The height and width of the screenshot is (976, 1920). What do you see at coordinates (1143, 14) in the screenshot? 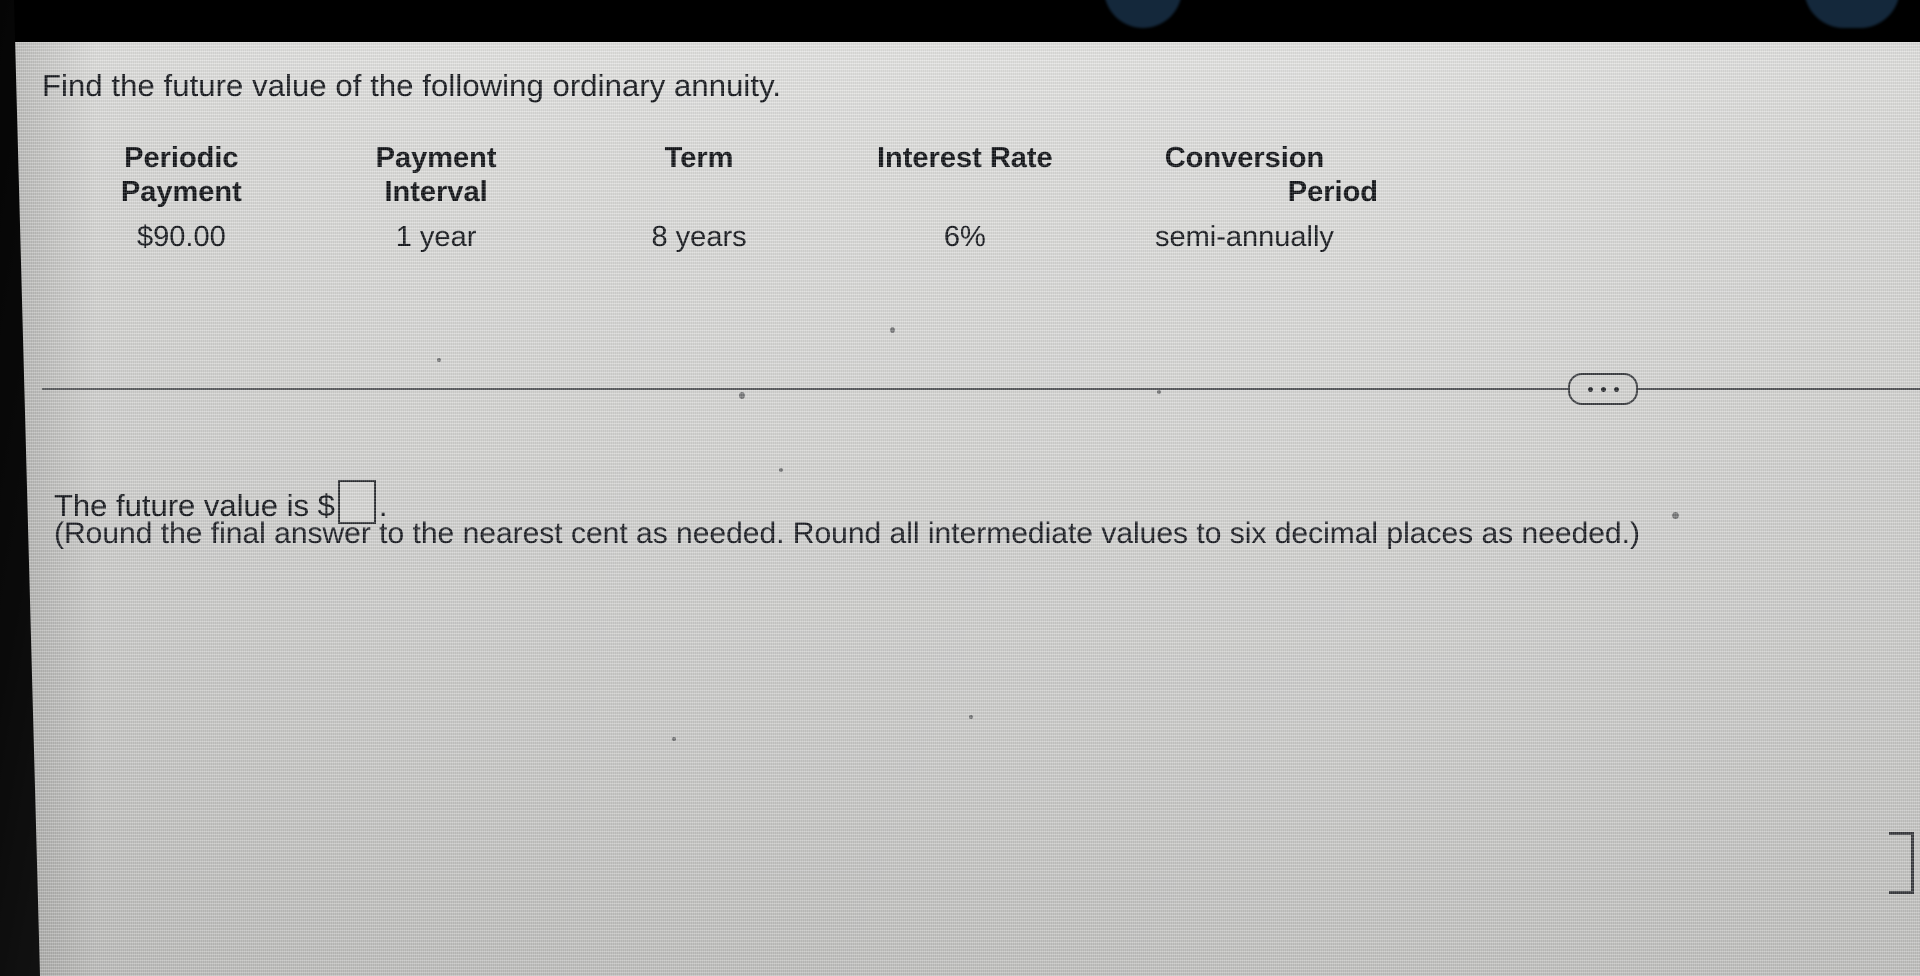
I see `header-ui-fragment-left` at bounding box center [1143, 14].